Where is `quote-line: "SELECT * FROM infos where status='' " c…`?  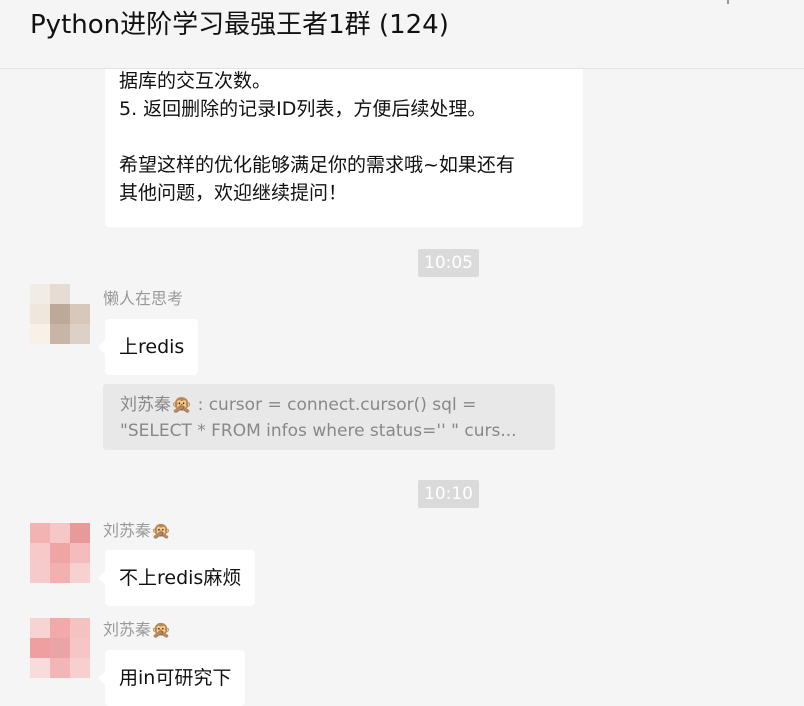 quote-line: "SELECT * FROM infos where status='' " c… is located at coordinates (318, 431).